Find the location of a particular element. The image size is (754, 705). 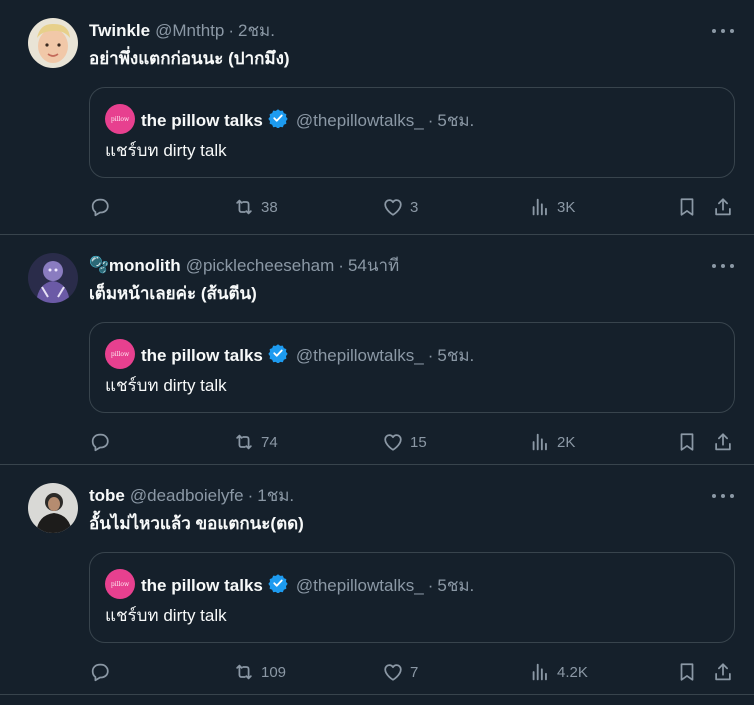

user-handle: @Mnthtp is located at coordinates (189, 31).